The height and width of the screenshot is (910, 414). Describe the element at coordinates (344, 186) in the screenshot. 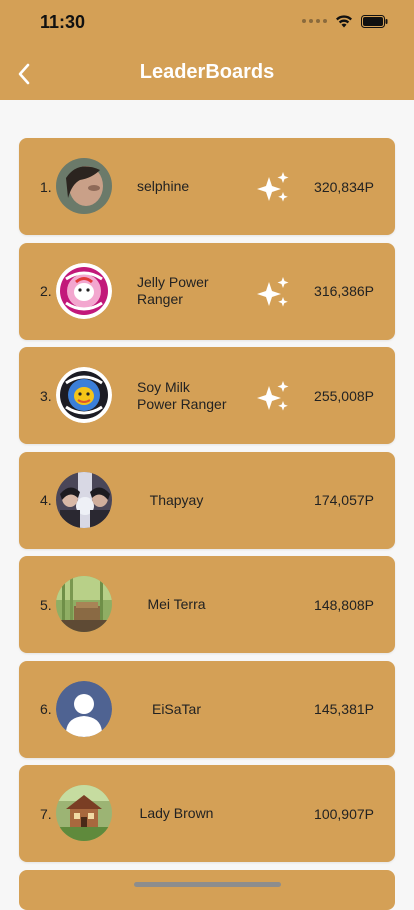

I see `player-points: 320,834P` at that location.